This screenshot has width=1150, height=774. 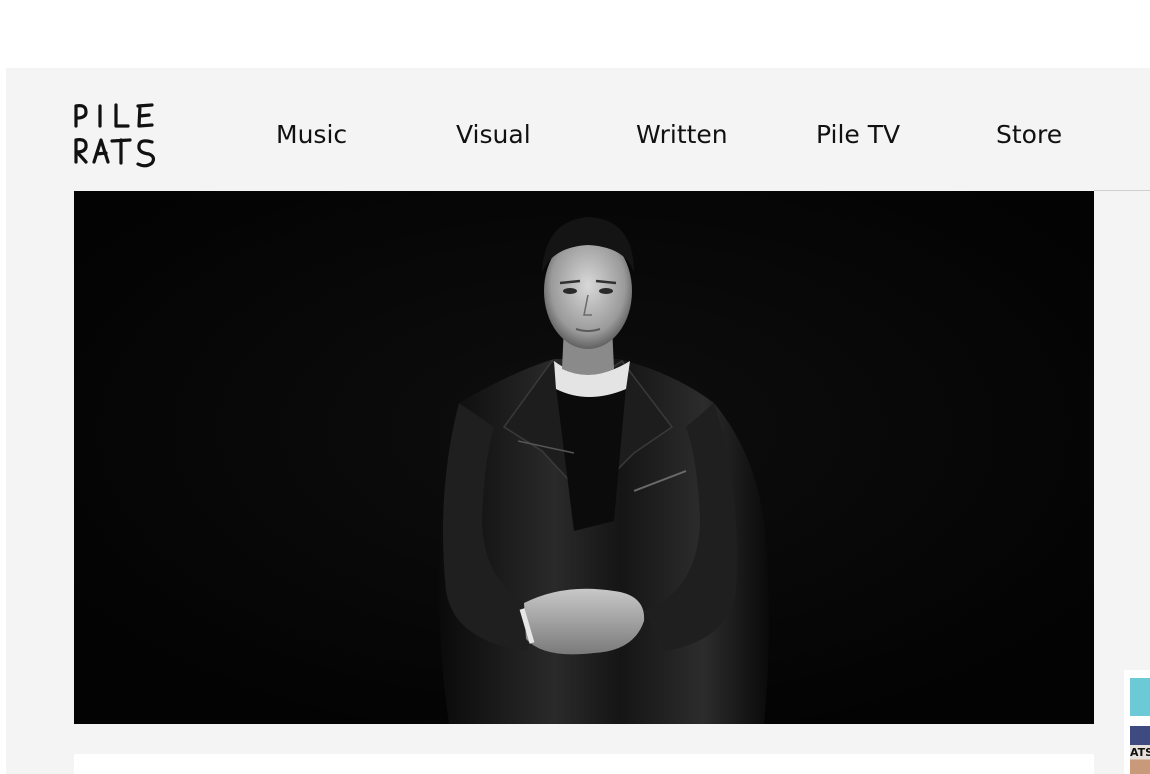 What do you see at coordinates (1122, 190) in the screenshot?
I see `header-divider` at bounding box center [1122, 190].